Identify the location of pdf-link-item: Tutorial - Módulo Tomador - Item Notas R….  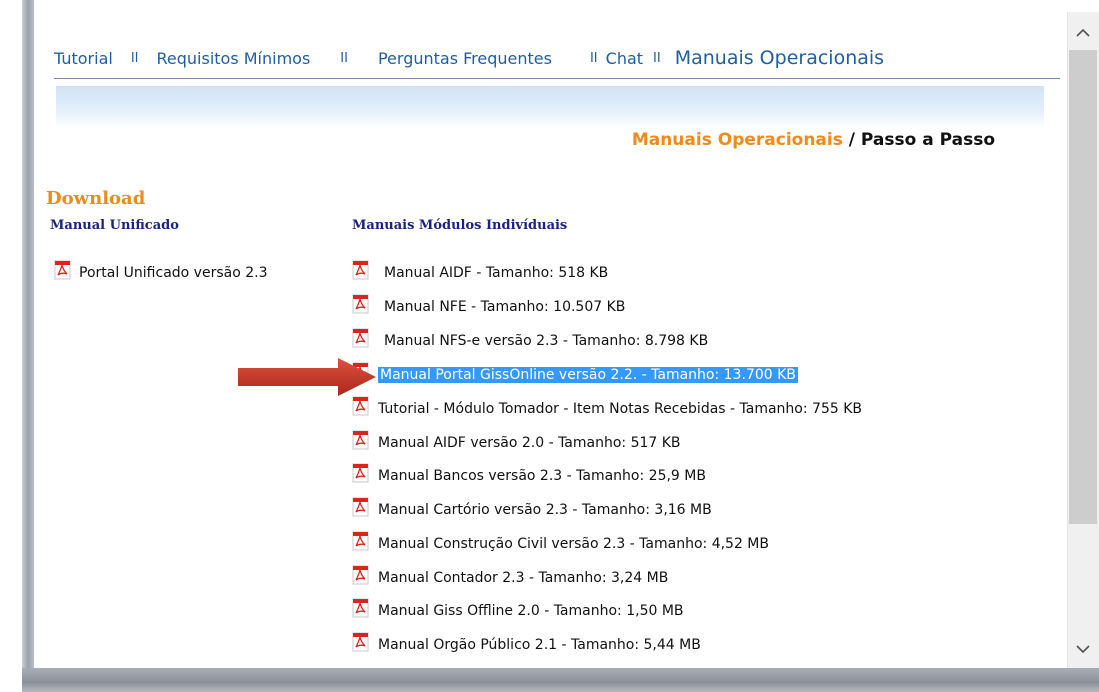
(607, 406).